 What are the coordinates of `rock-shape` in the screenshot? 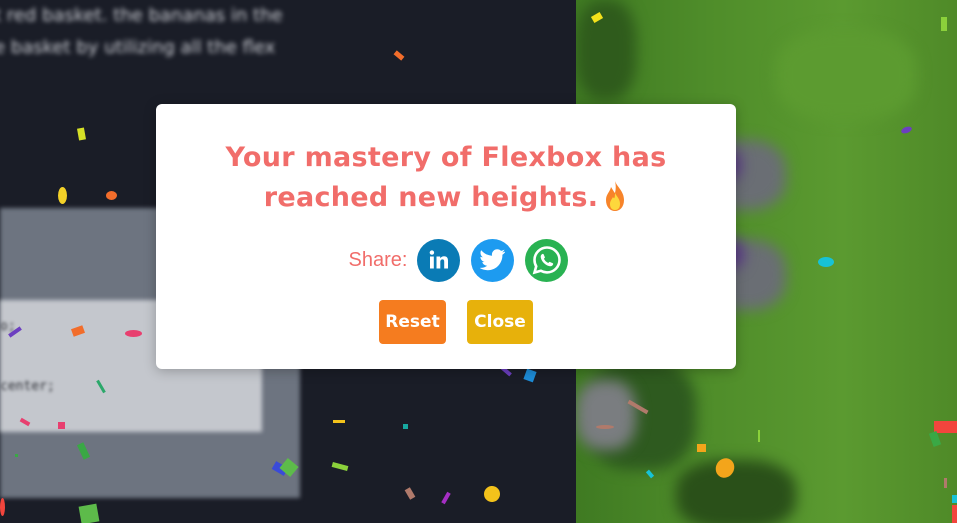 It's located at (606, 415).